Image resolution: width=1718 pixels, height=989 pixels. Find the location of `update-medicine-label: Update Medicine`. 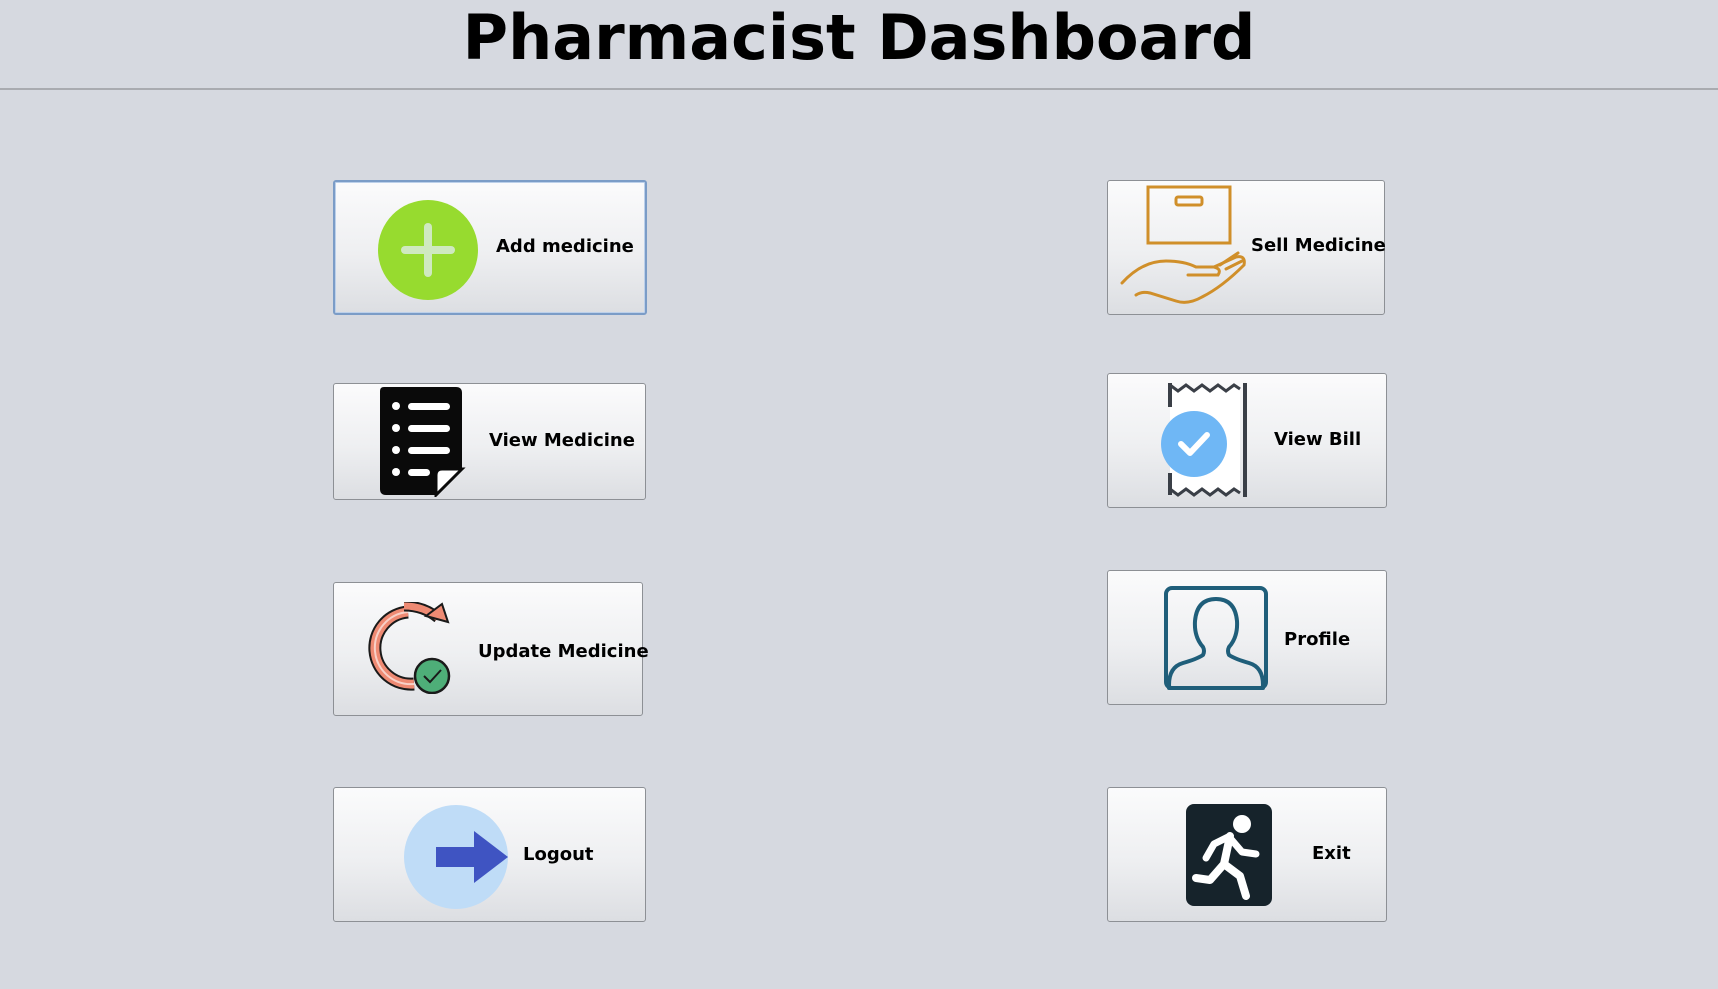

update-medicine-label: Update Medicine is located at coordinates (563, 651).